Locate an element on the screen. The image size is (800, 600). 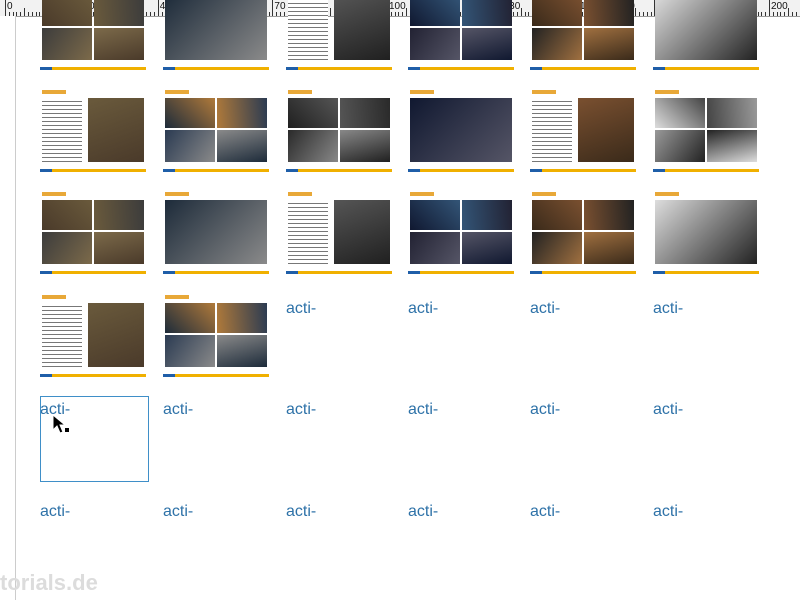
ruler-number: 200 is located at coordinates (779, 6).